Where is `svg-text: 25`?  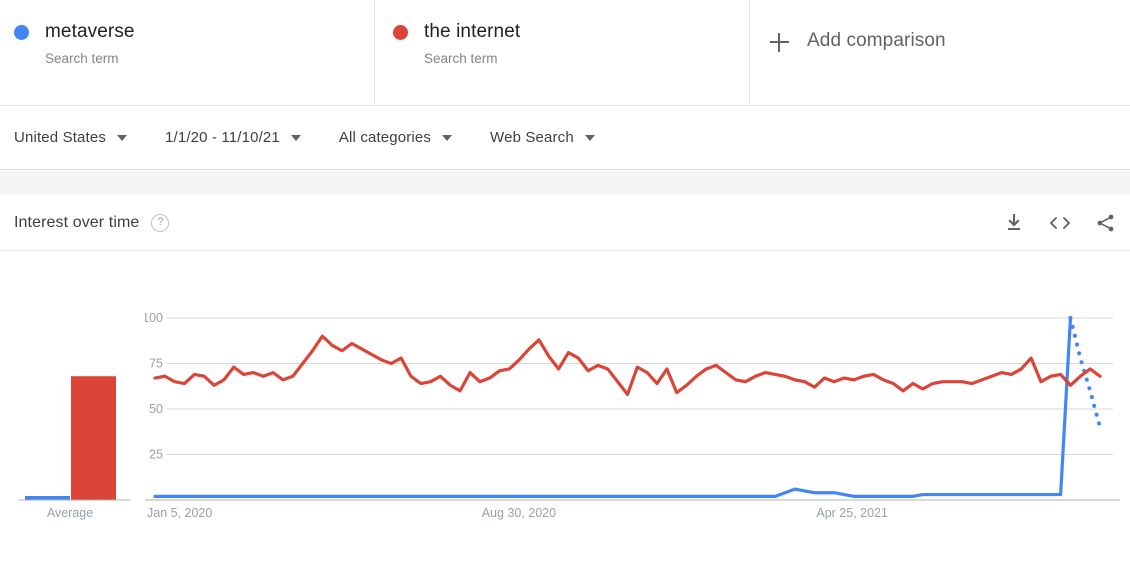 svg-text: 25 is located at coordinates (156, 455).